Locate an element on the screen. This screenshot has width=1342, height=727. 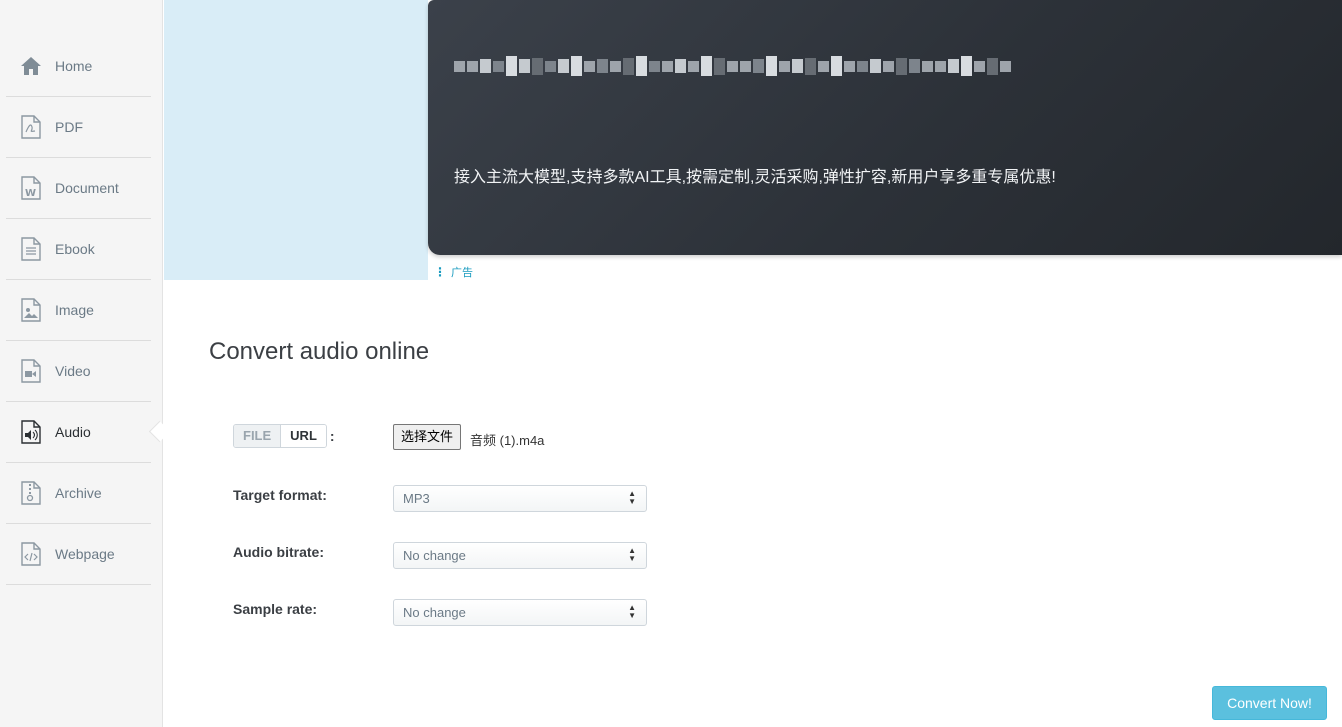
home-icon is located at coordinates (31, 66).